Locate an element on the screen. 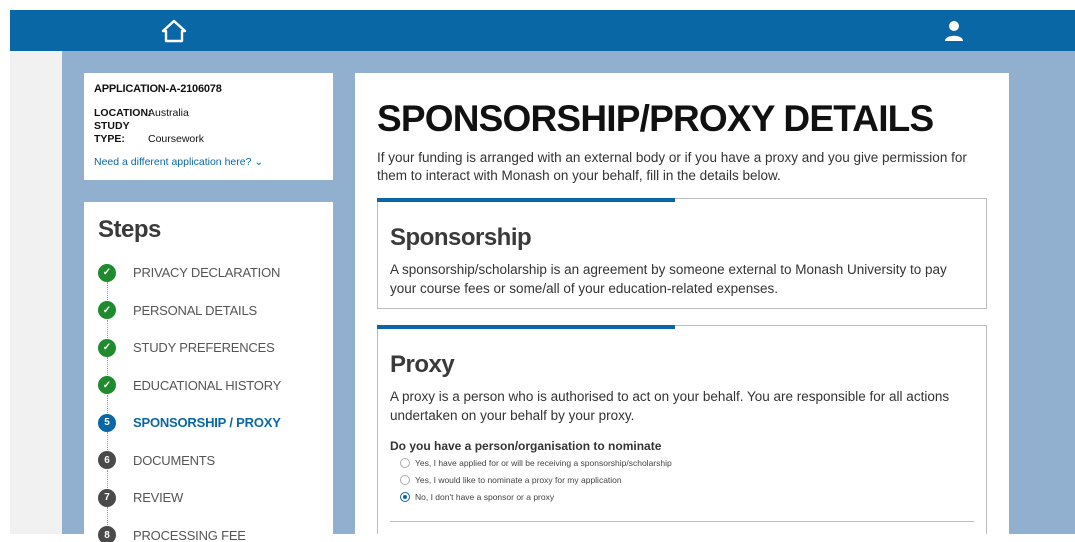  step-item: ✓ PERSONAL DETAILS is located at coordinates (208, 311).